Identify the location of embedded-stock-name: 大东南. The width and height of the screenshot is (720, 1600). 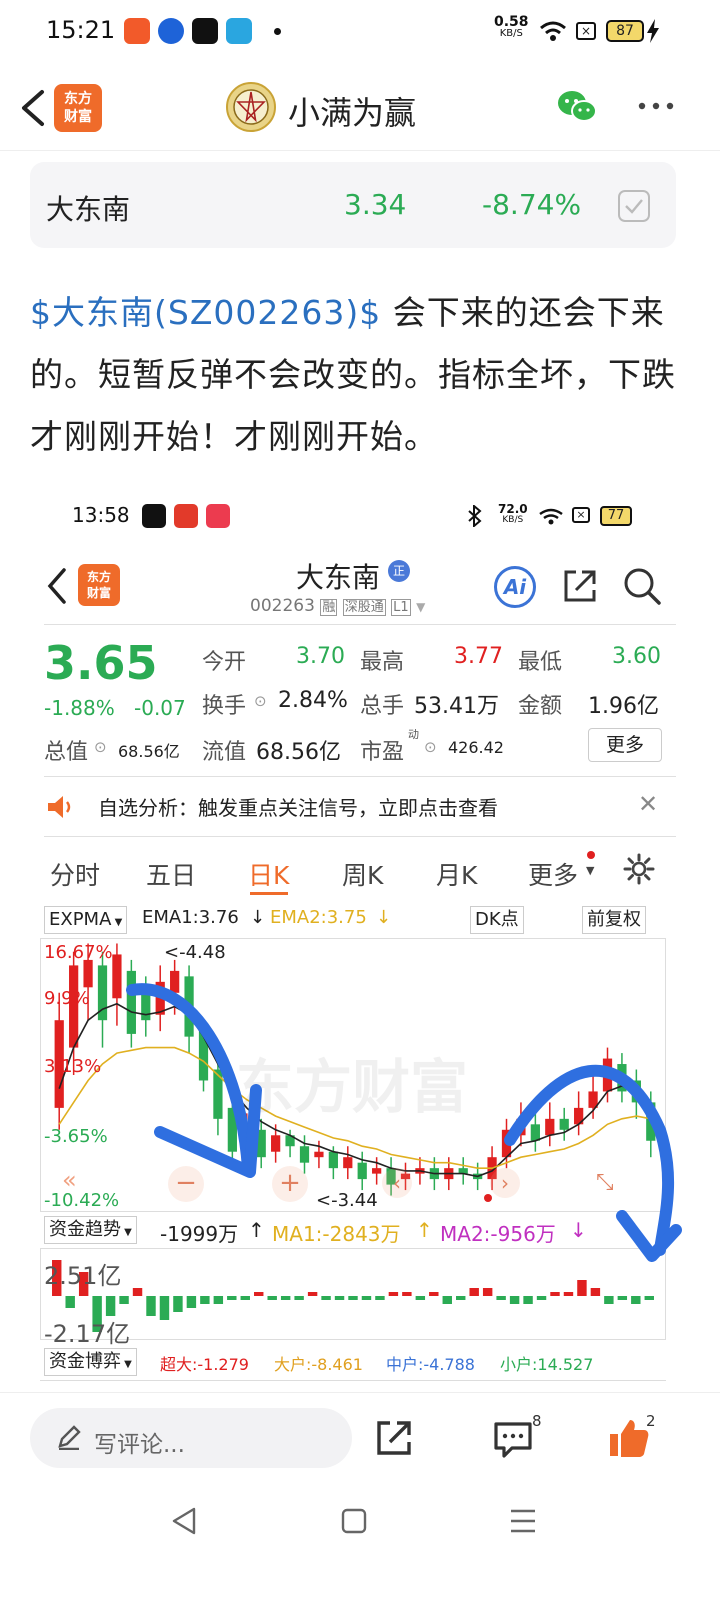
(338, 577).